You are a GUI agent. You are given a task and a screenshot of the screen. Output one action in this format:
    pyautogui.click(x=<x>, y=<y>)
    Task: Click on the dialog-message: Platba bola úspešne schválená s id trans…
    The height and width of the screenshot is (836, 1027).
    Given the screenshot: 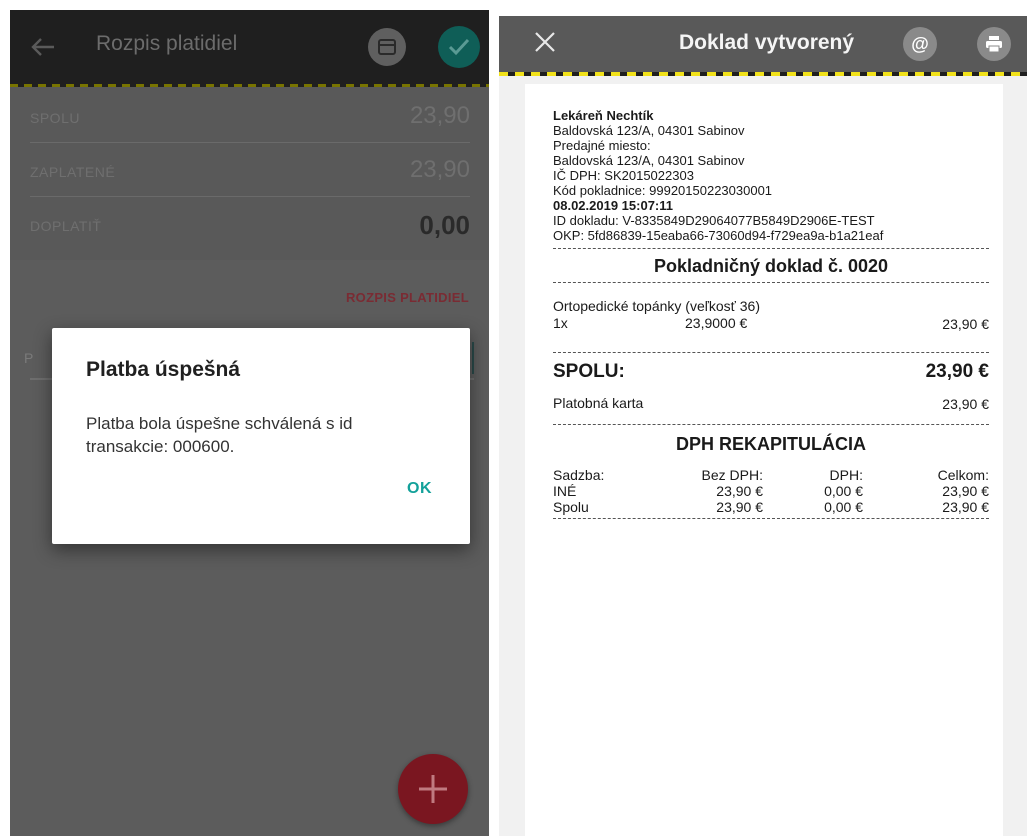 What is the action you would take?
    pyautogui.click(x=219, y=435)
    